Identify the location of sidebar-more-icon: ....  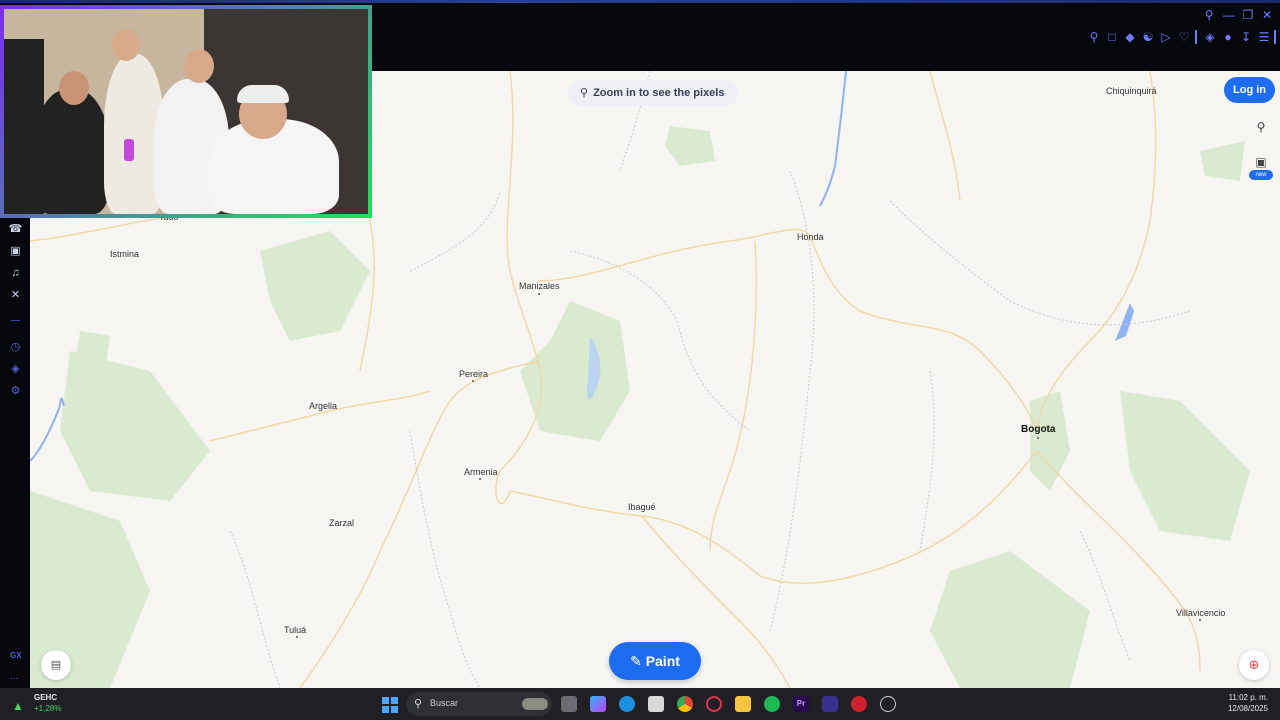
(14, 676).